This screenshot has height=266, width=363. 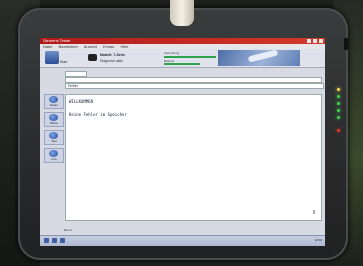 What do you see at coordinates (172, 53) in the screenshot?
I see `gauge-top-label: Verbindung` at bounding box center [172, 53].